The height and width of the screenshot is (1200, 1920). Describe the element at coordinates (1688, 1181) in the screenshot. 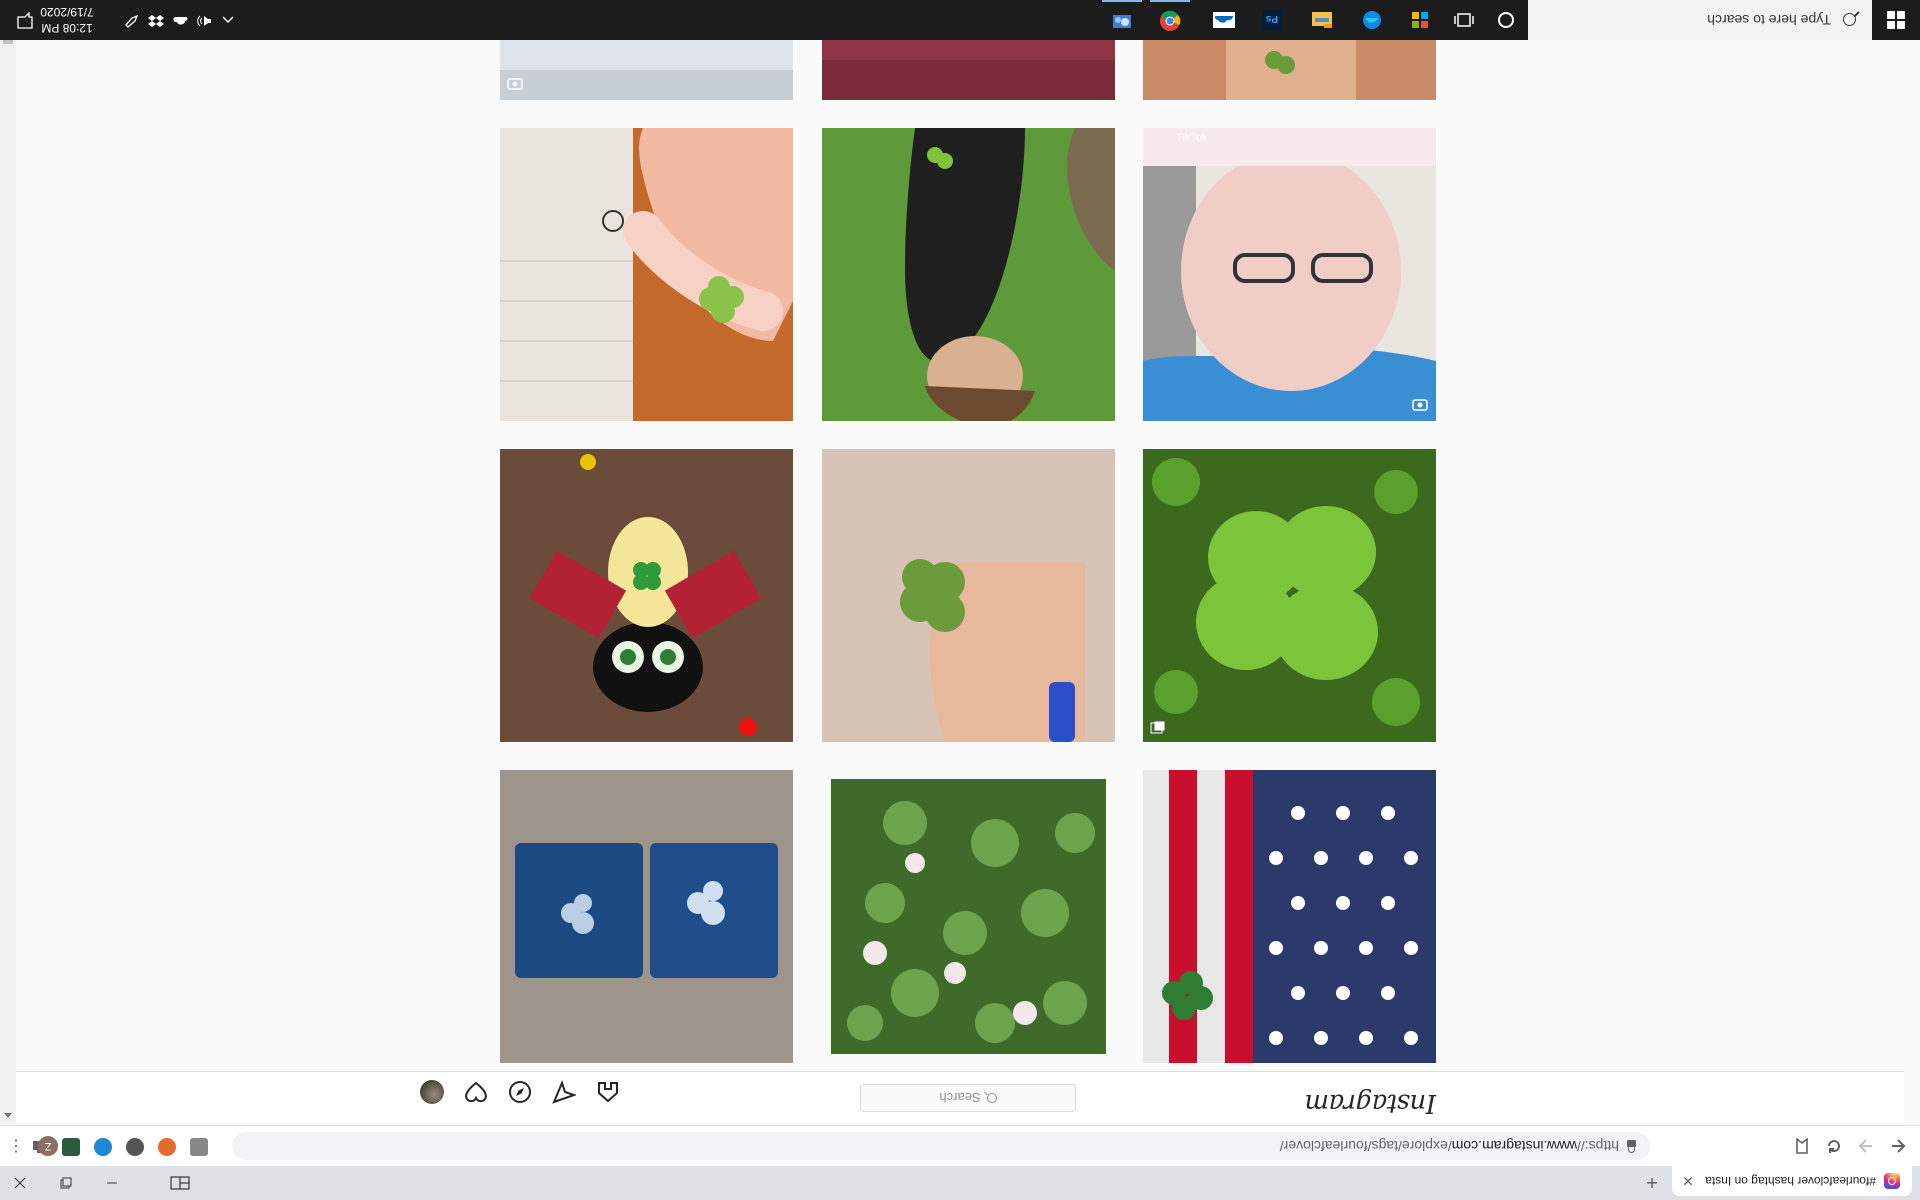

I see `tab-close-icon: ✕` at that location.